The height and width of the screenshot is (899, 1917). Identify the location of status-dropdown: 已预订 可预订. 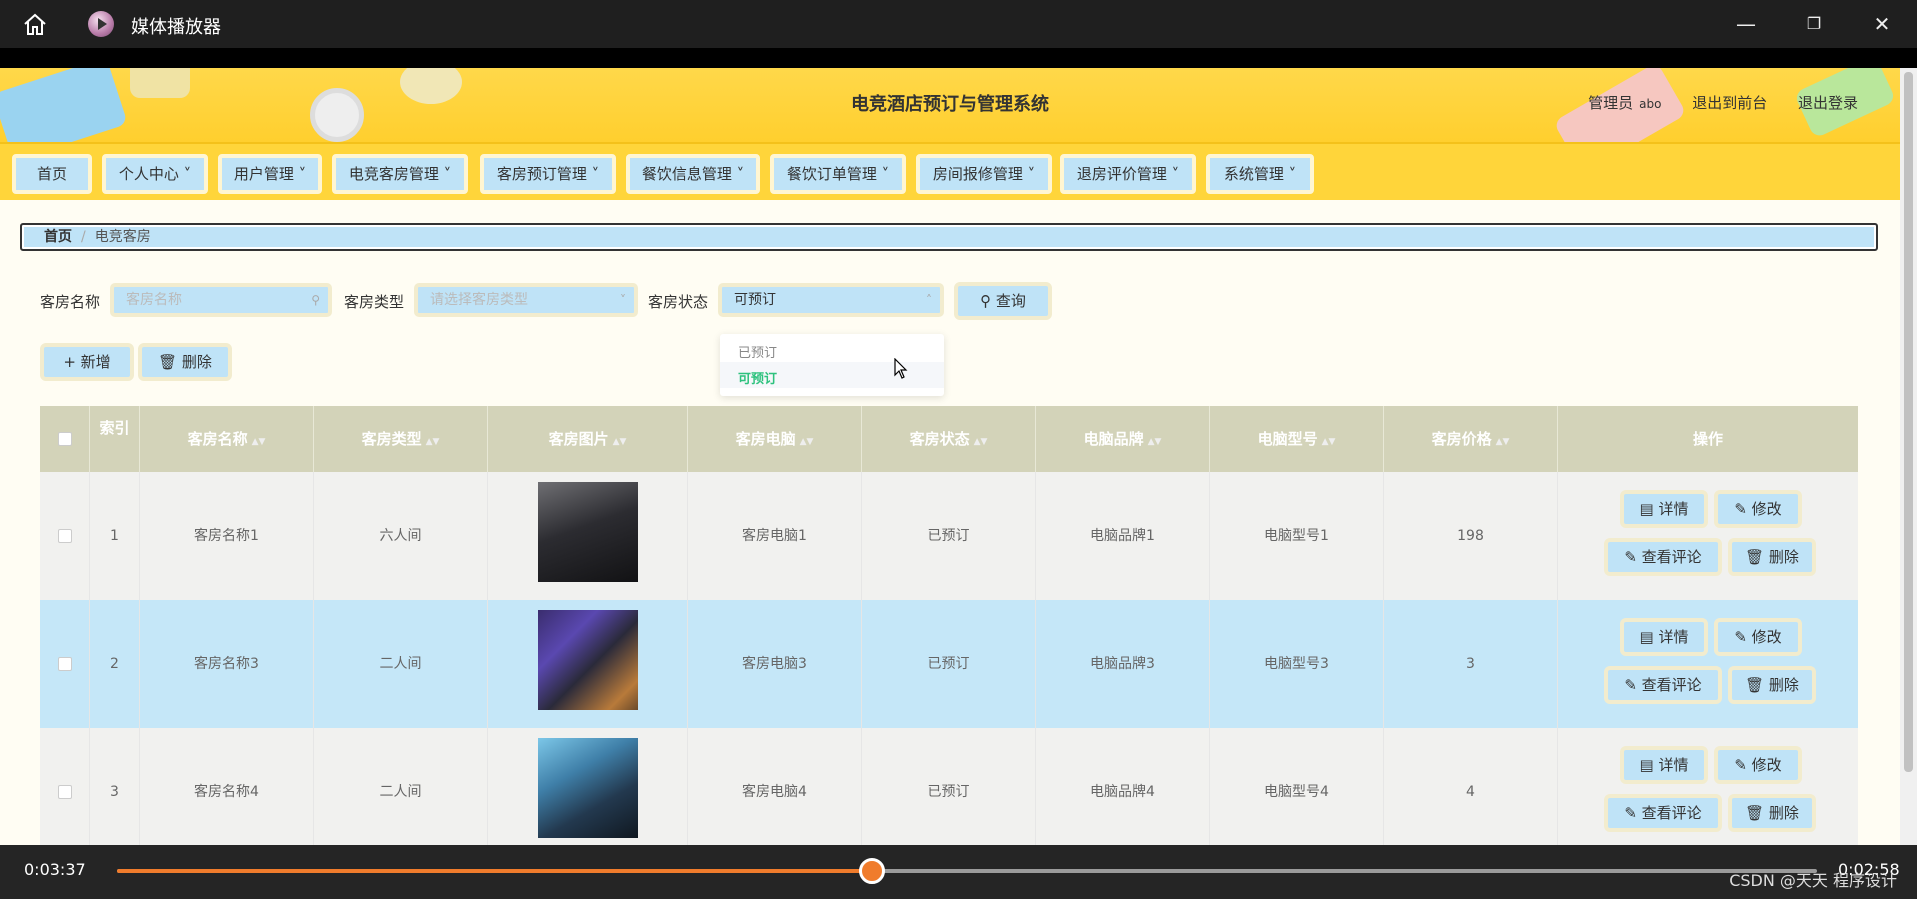
(832, 365).